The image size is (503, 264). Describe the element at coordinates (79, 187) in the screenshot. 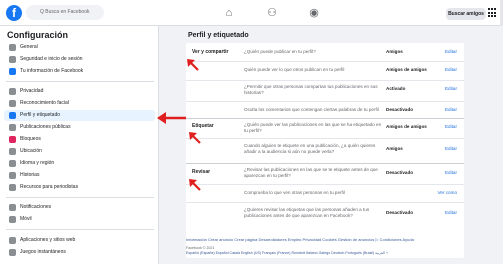

I see `sidebar-item-journalist-resources: Recursos para periodistas` at that location.